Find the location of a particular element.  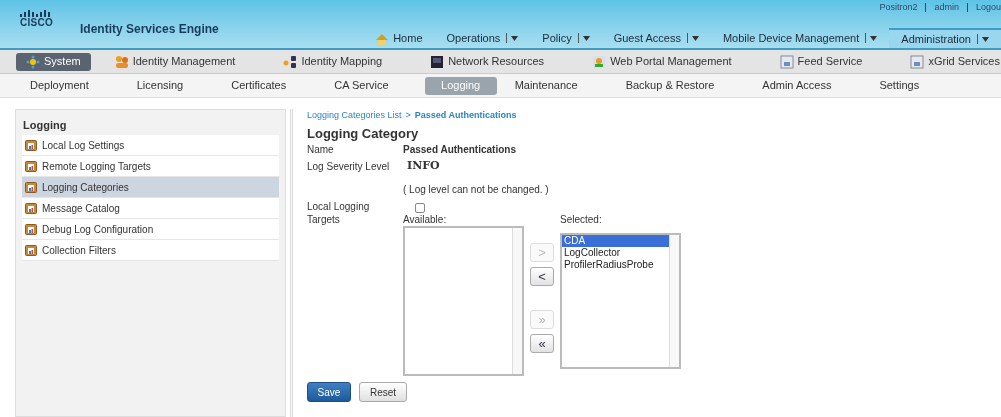

move-button: < is located at coordinates (542, 276).